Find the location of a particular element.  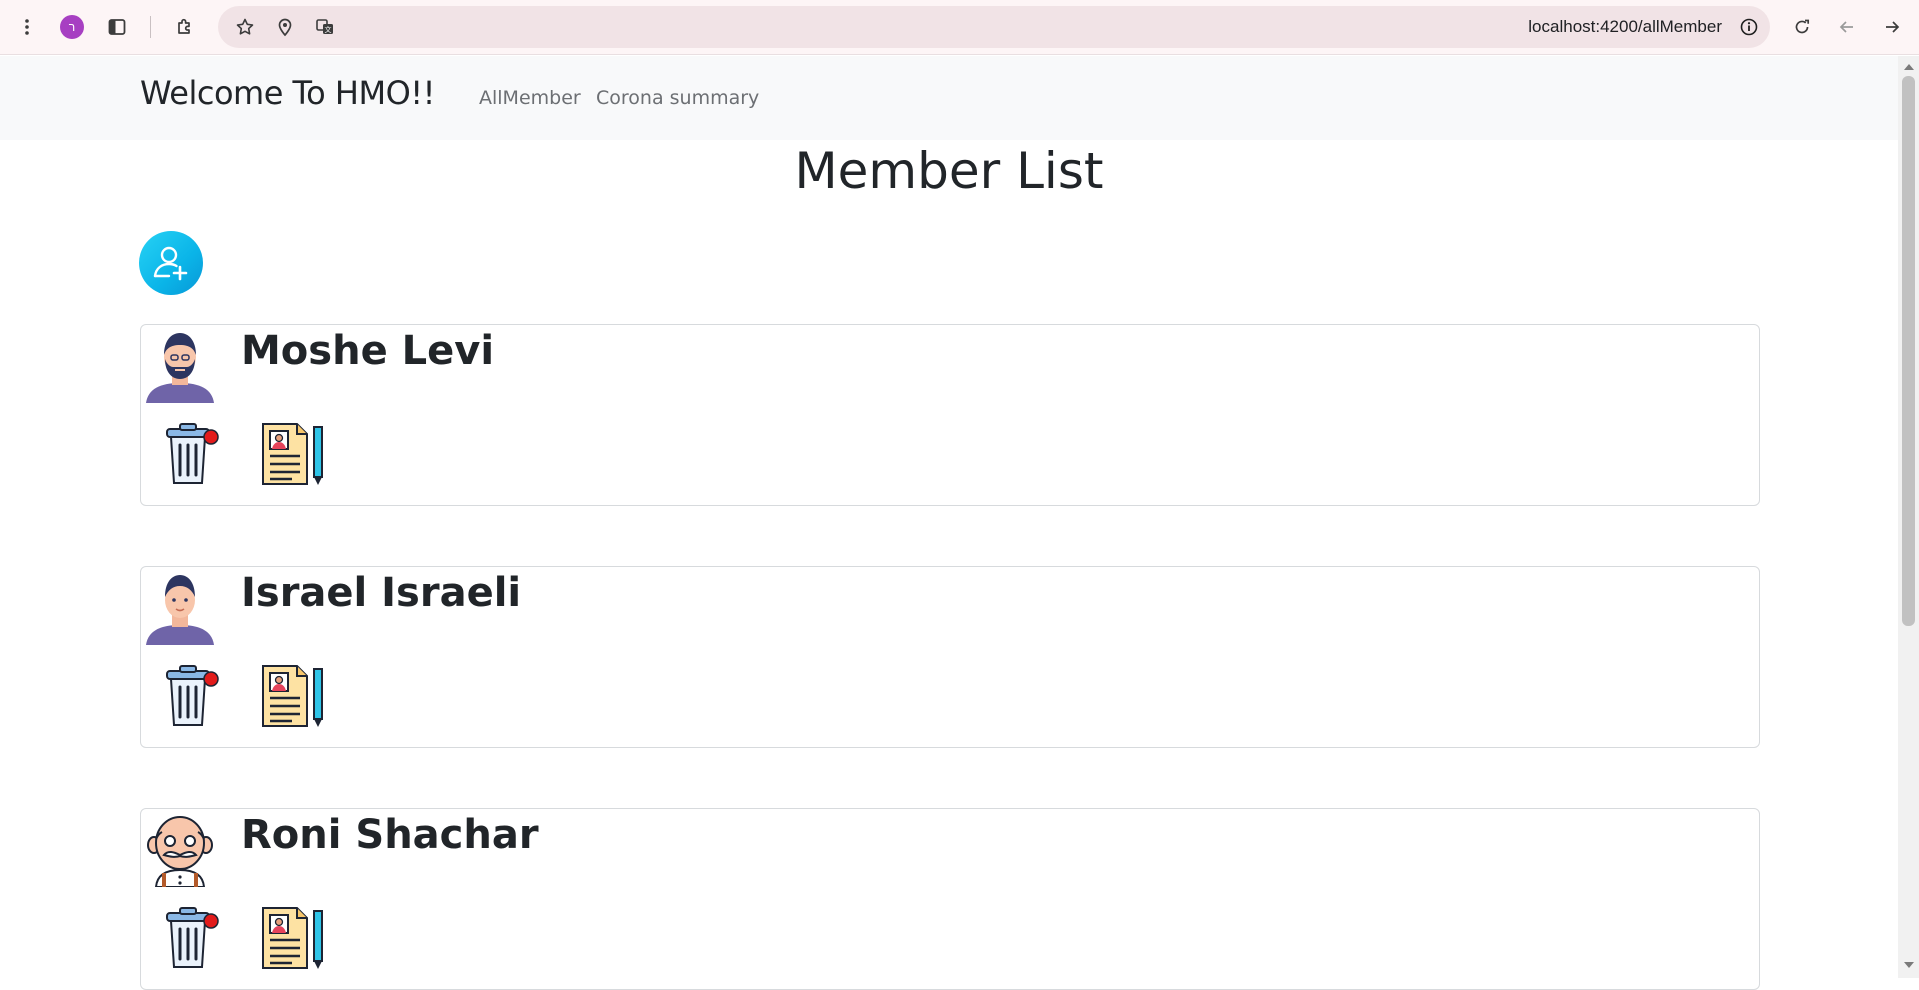

add-member-button is located at coordinates (171, 263).